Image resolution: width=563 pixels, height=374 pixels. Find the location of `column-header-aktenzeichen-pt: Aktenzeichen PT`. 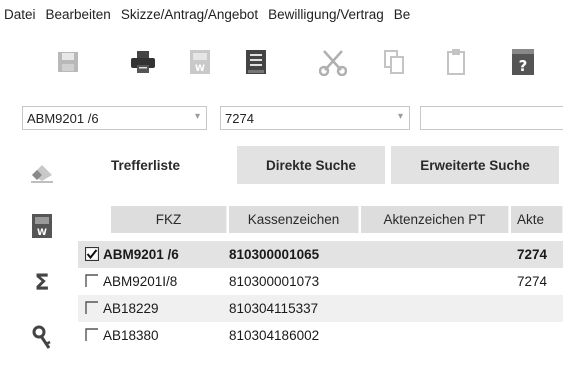

column-header-aktenzeichen-pt: Aktenzeichen PT is located at coordinates (435, 219).